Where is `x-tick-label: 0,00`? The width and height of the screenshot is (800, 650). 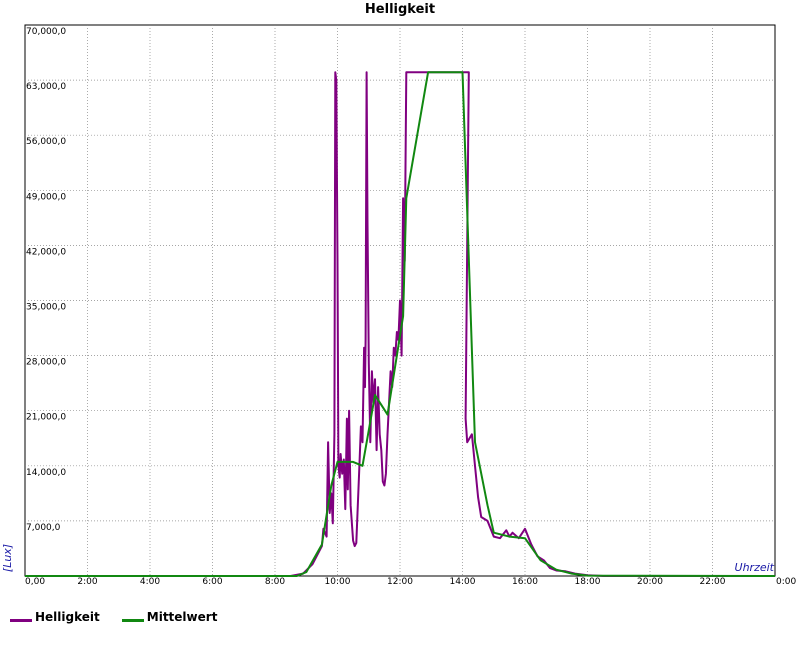
x-tick-label: 0,00 is located at coordinates (35, 582).